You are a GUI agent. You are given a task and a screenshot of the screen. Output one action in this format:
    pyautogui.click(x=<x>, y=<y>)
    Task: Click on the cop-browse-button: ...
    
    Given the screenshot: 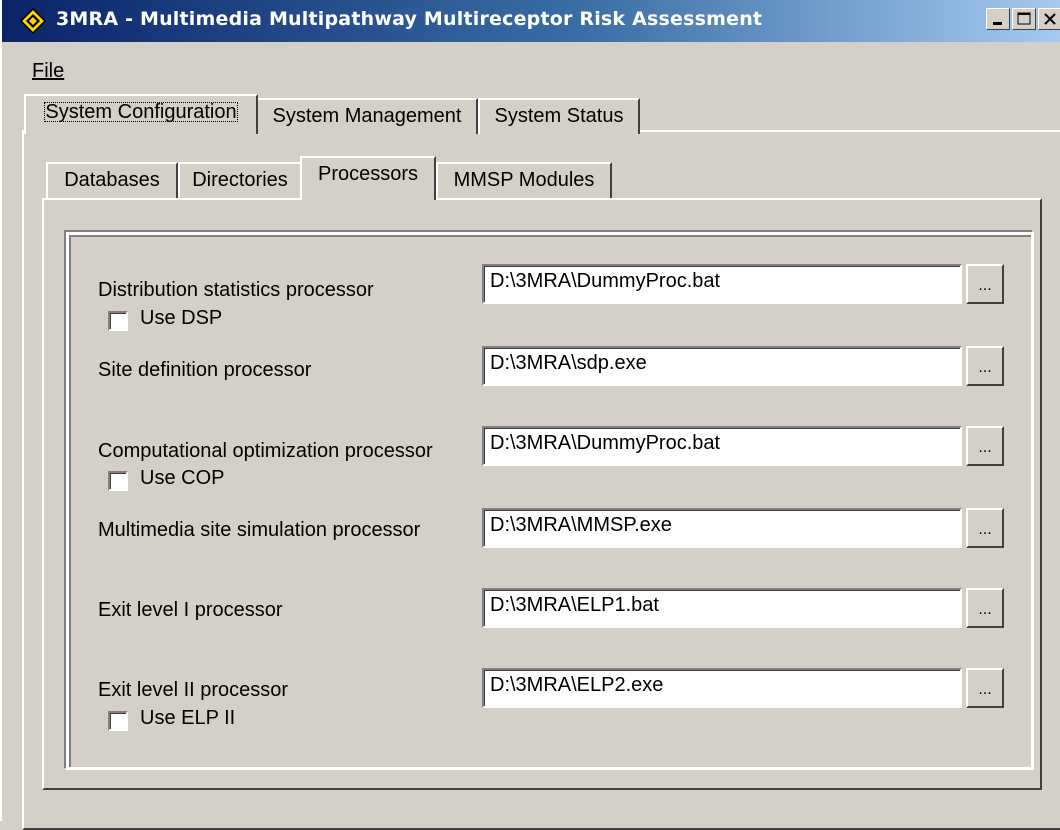 What is the action you would take?
    pyautogui.click(x=985, y=446)
    